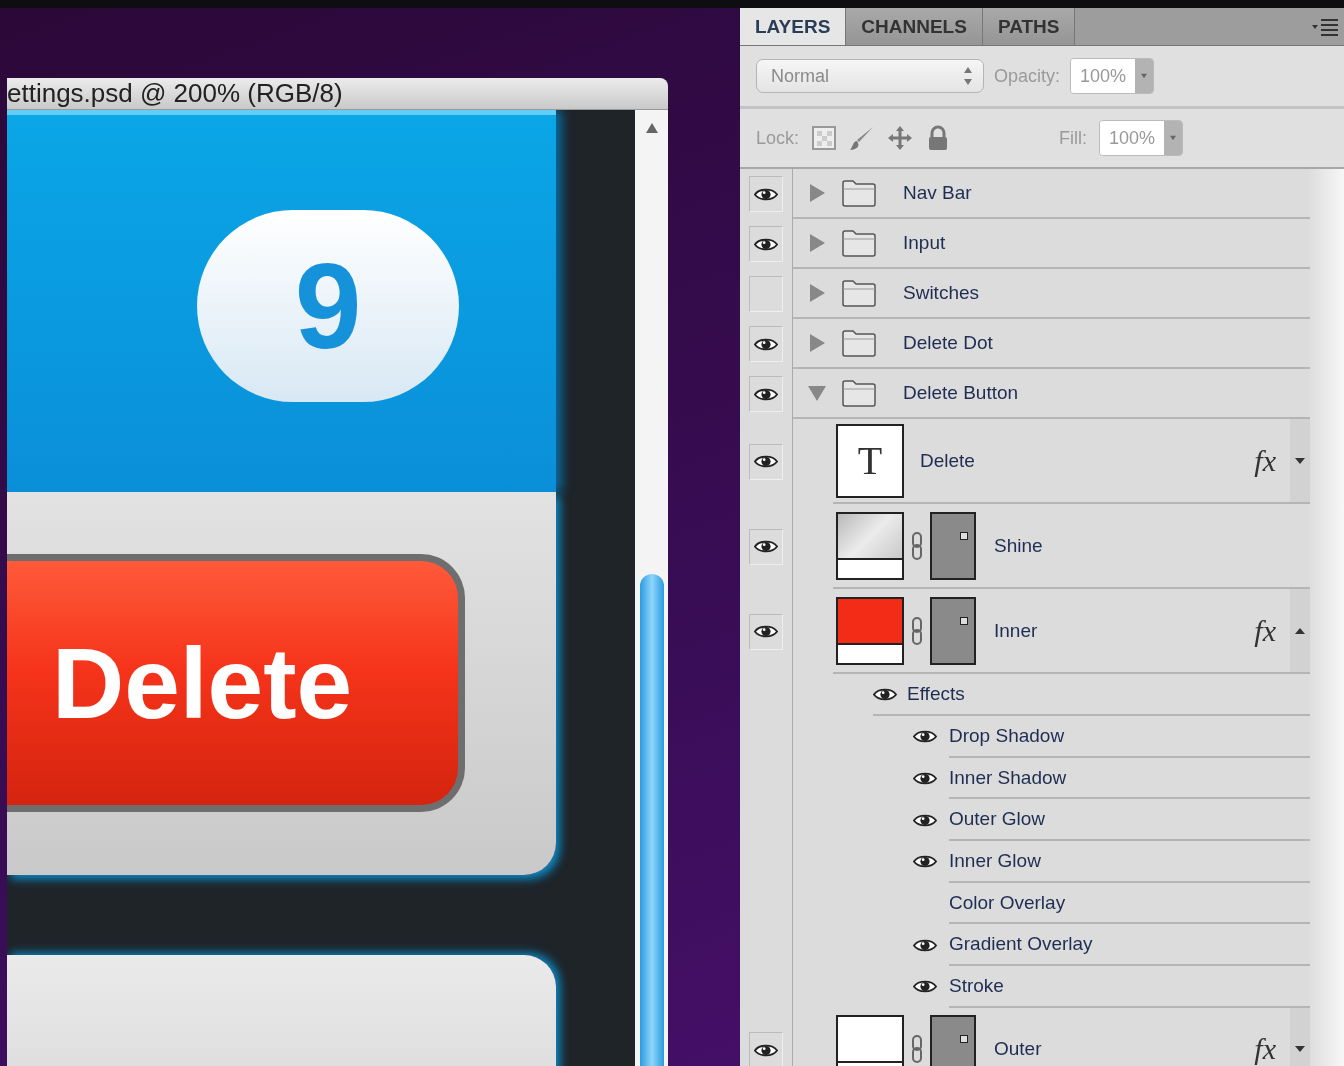 This screenshot has width=1344, height=1066. I want to click on panel-tab: CHANNELS, so click(914, 26).